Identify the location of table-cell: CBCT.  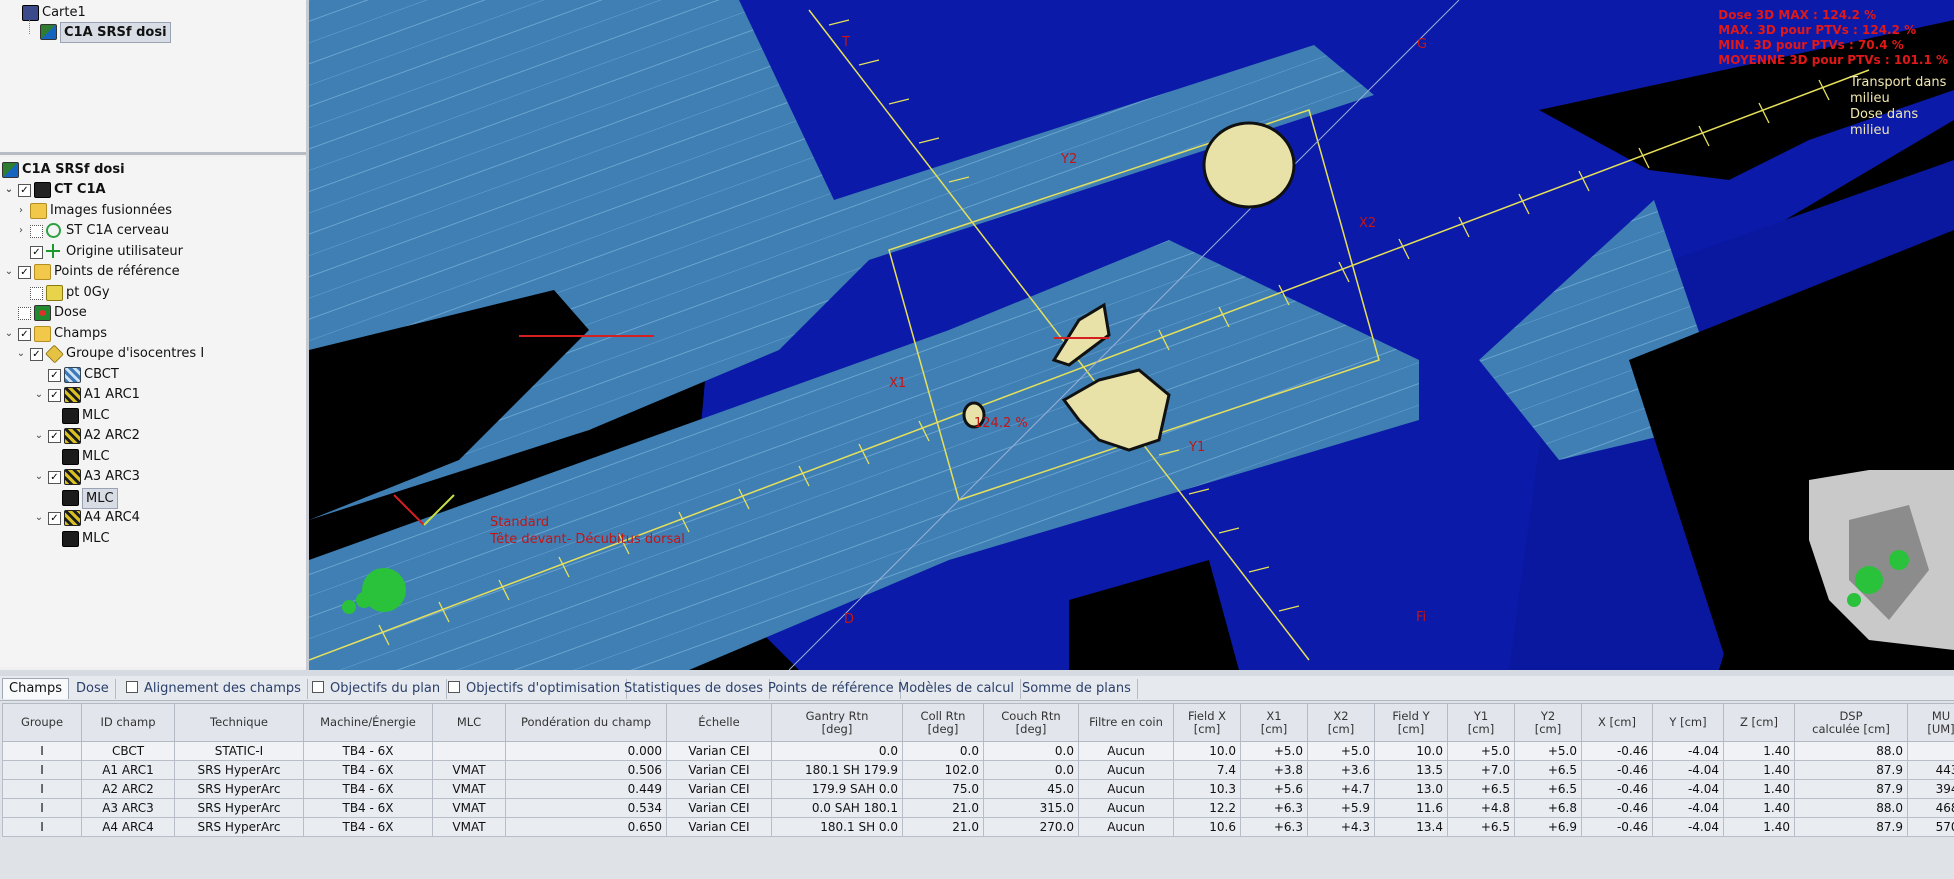
(128, 751).